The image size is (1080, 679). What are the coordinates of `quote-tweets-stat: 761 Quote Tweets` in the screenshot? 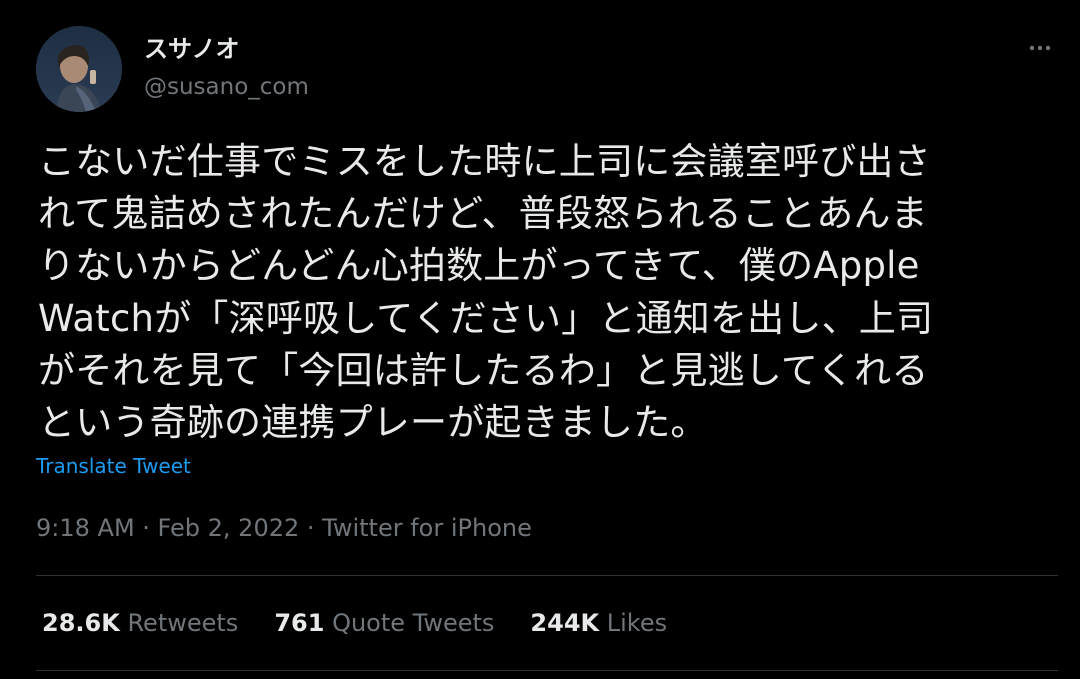 It's located at (384, 623).